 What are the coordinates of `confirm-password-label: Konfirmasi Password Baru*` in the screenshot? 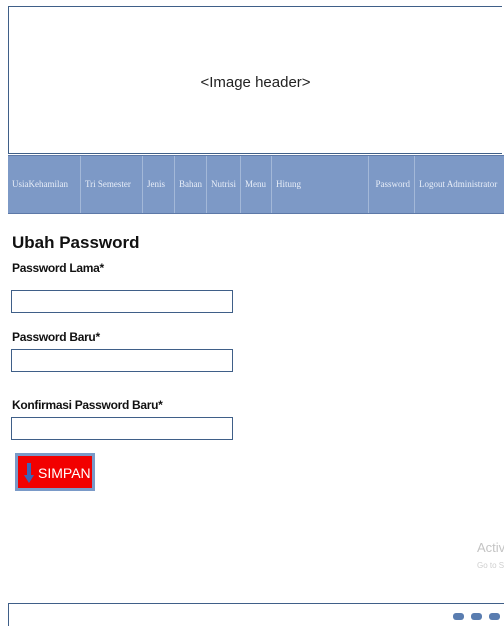 It's located at (87, 405).